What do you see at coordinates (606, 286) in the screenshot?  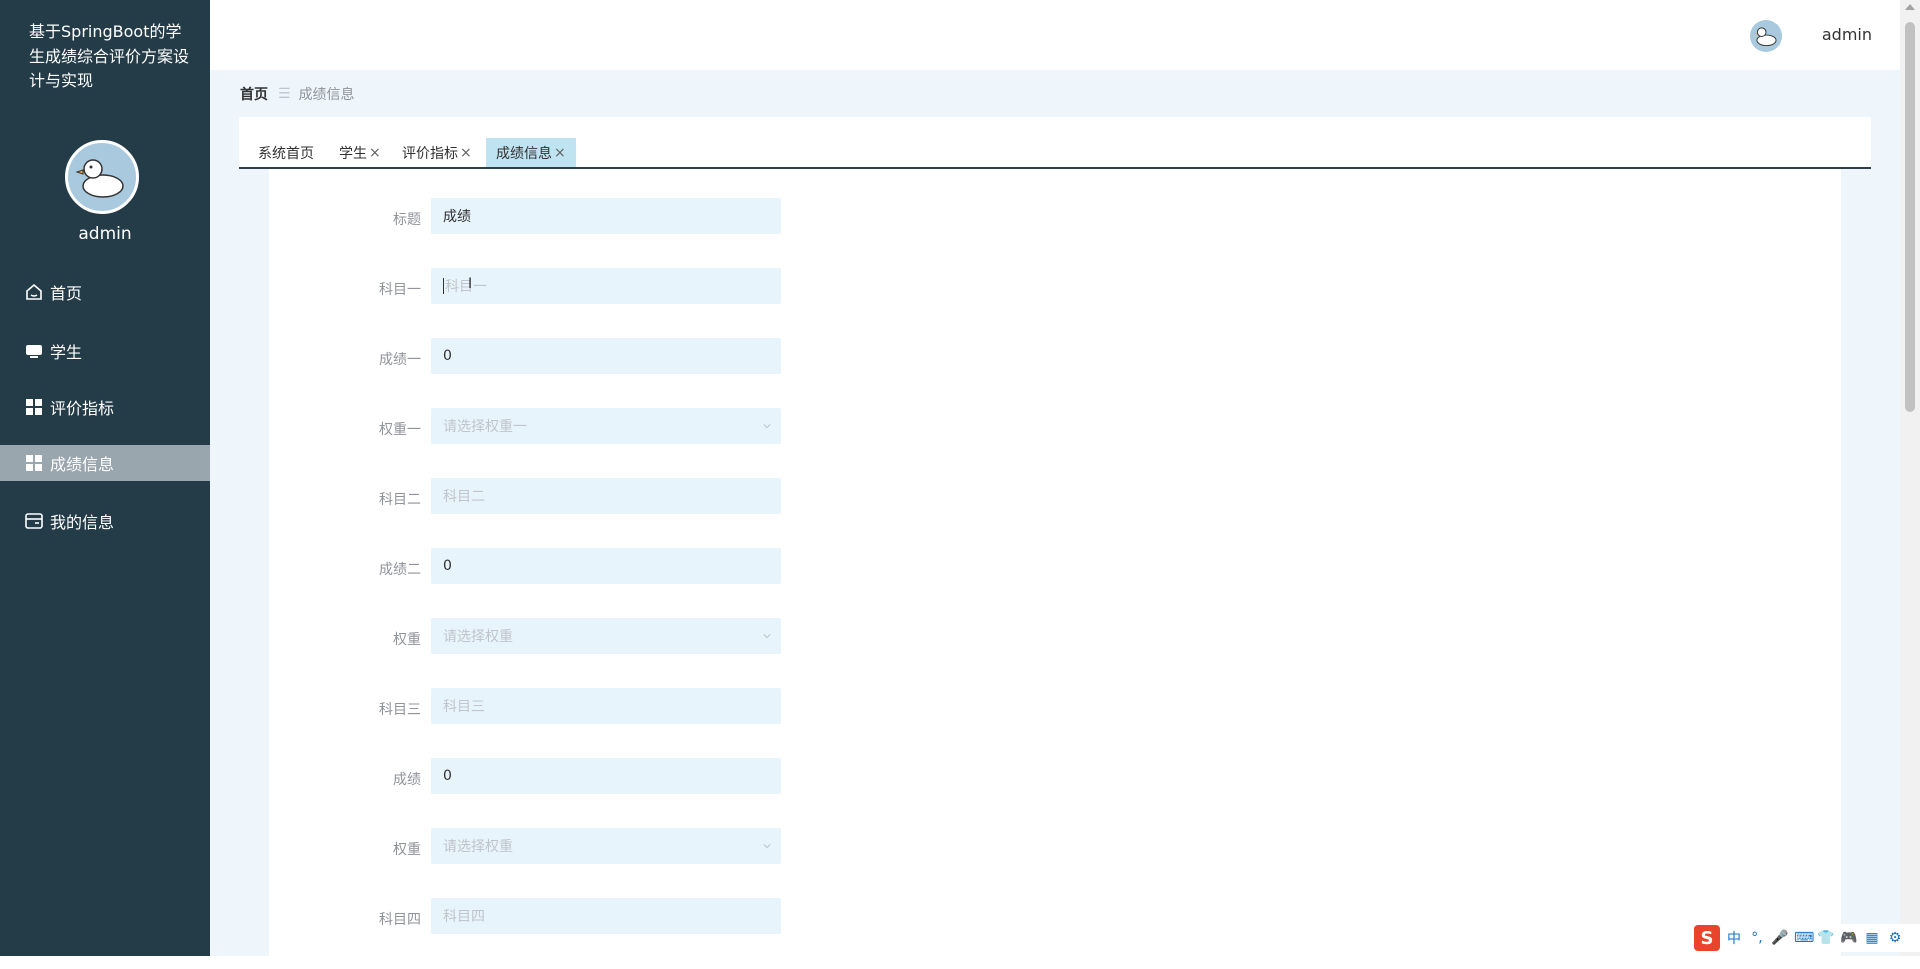 I see `subject-1-input: 科目一 I` at bounding box center [606, 286].